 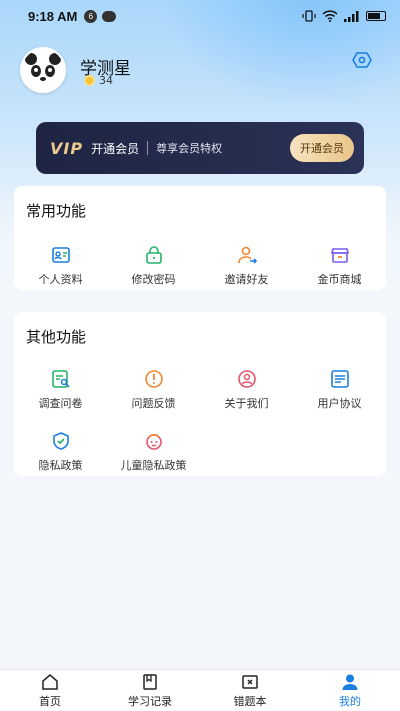 What do you see at coordinates (60, 441) in the screenshot?
I see `shield-icon` at bounding box center [60, 441].